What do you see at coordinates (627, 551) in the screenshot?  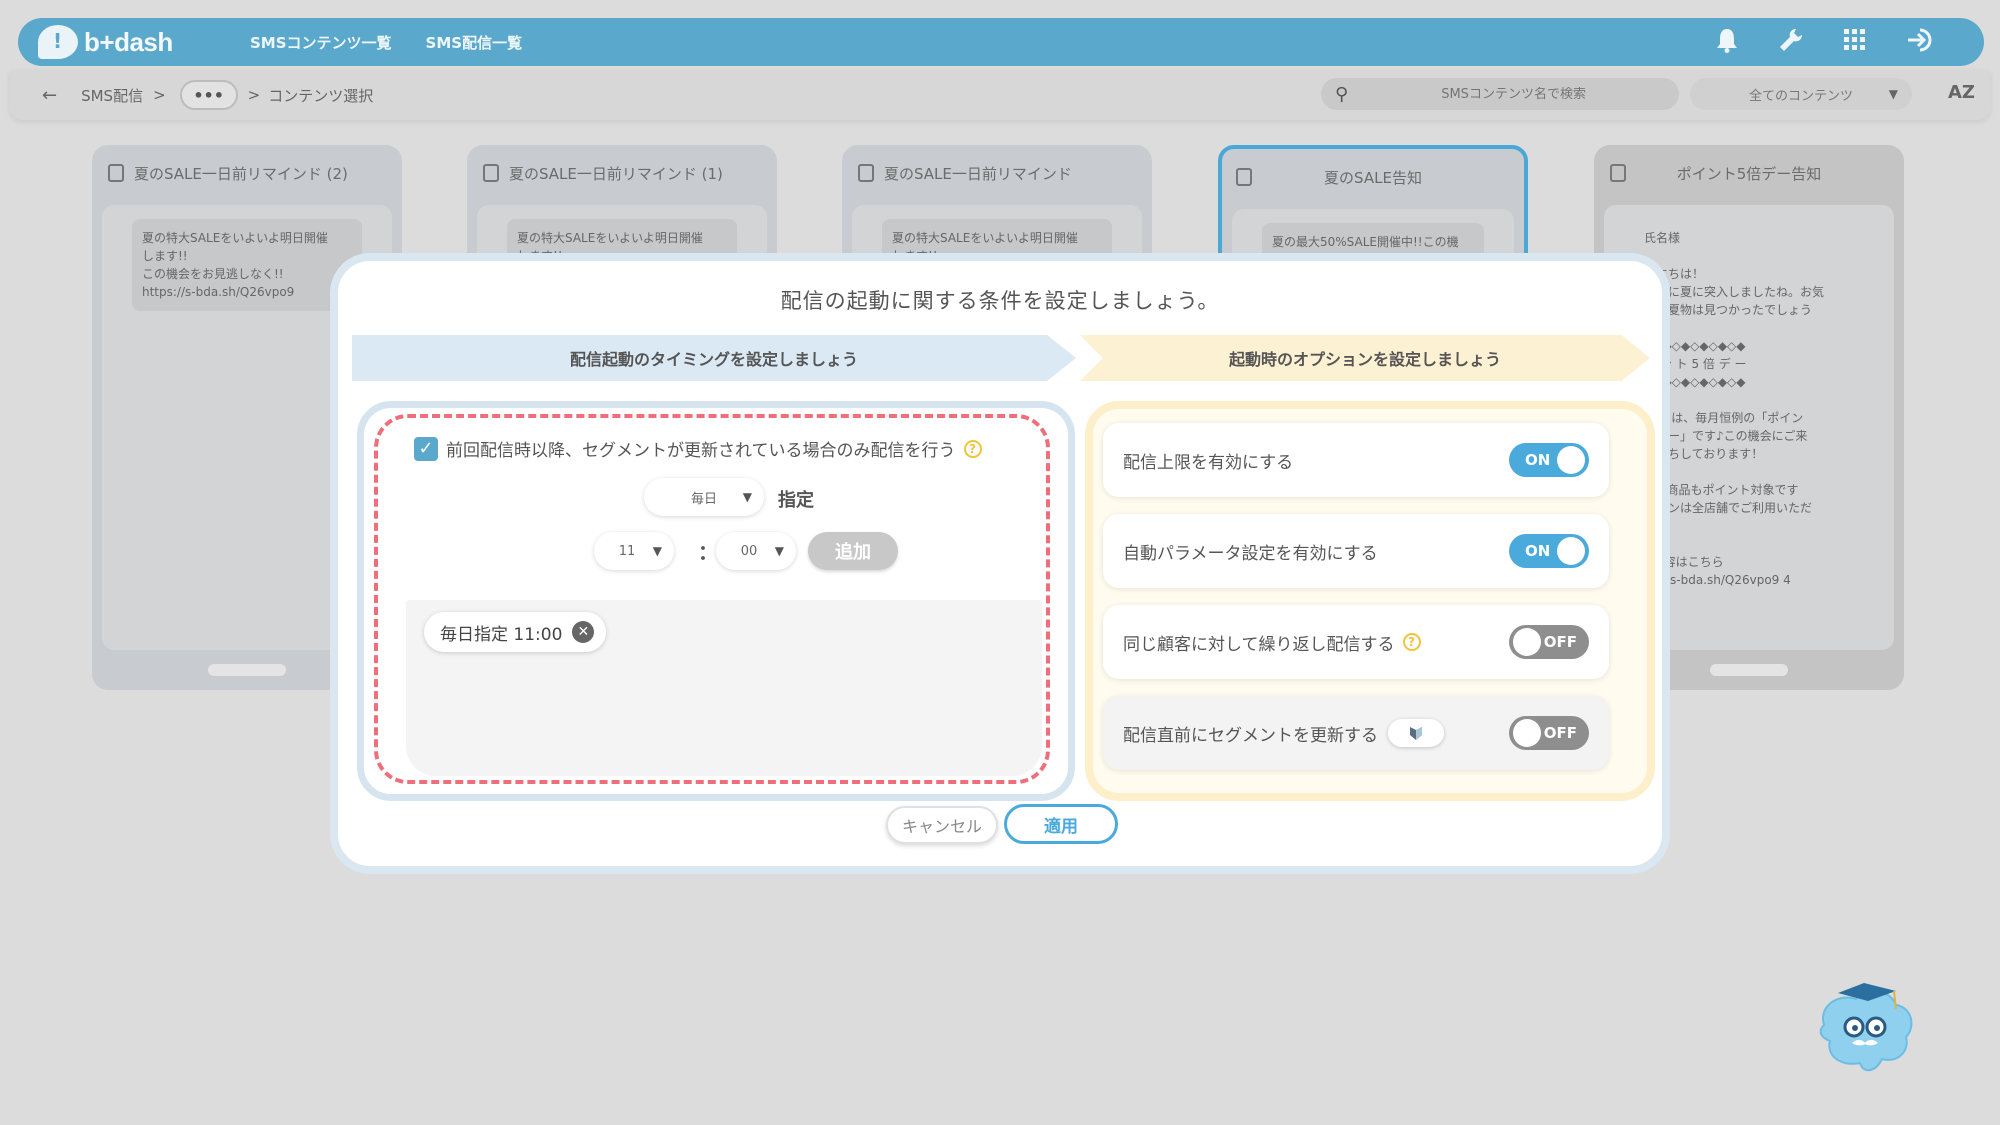 I see `hour-value: 11` at bounding box center [627, 551].